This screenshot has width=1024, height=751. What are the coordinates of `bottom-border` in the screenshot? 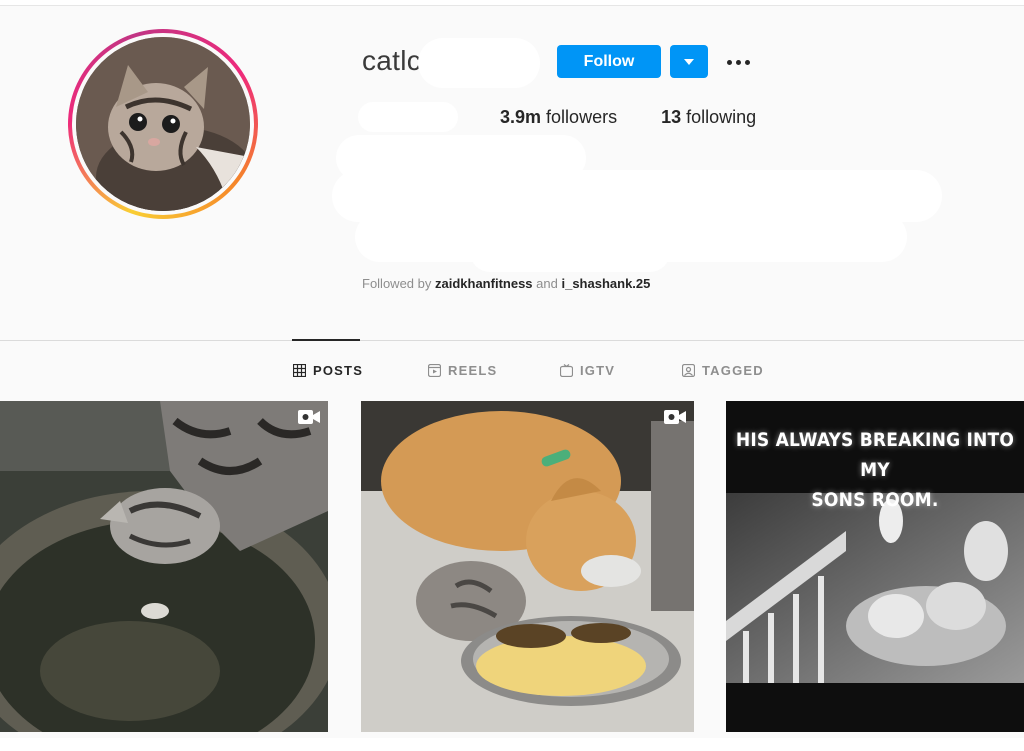 It's located at (512, 744).